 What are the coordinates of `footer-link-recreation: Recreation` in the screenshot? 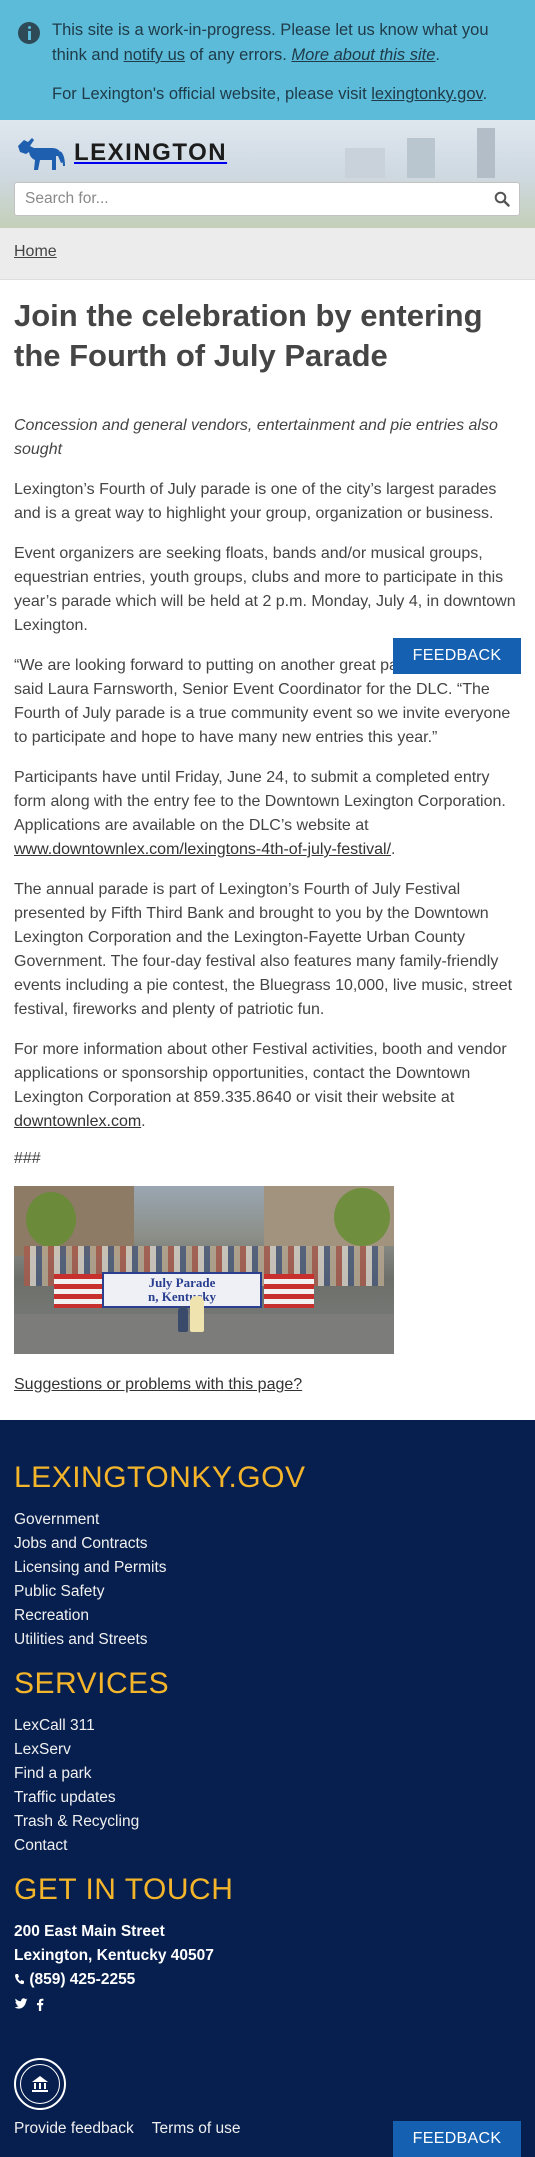 It's located at (51, 1615).